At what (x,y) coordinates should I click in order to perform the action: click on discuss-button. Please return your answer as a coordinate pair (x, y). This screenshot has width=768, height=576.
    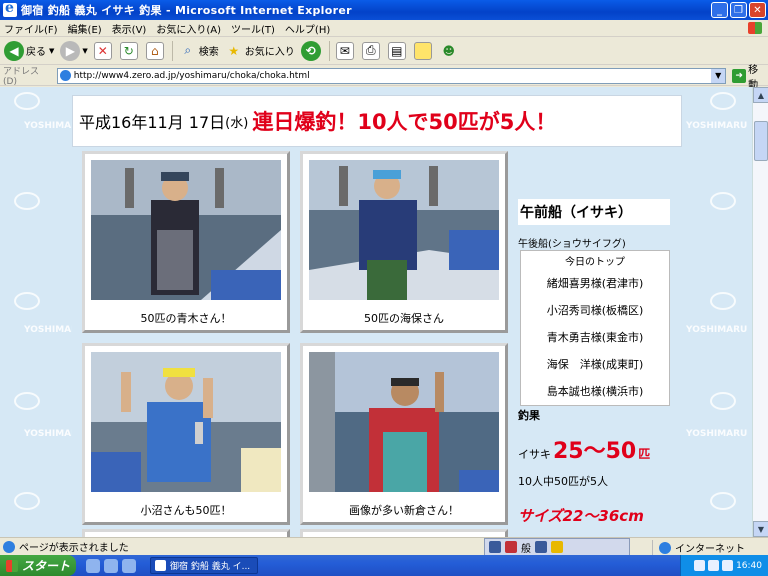
    Looking at the image, I should click on (423, 50).